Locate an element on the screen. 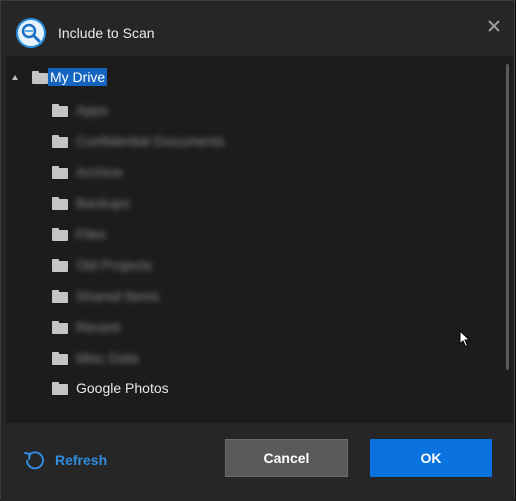  refresh-icon is located at coordinates (34, 460).